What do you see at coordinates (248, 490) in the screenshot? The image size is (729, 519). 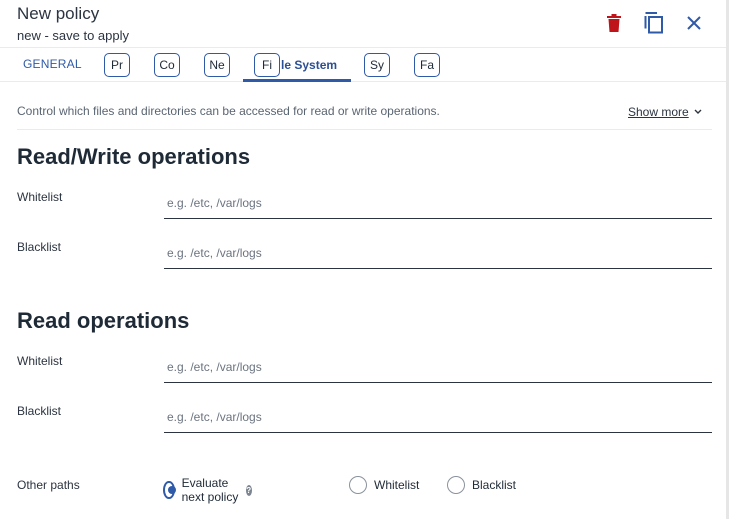 I see `help-icon: ?` at bounding box center [248, 490].